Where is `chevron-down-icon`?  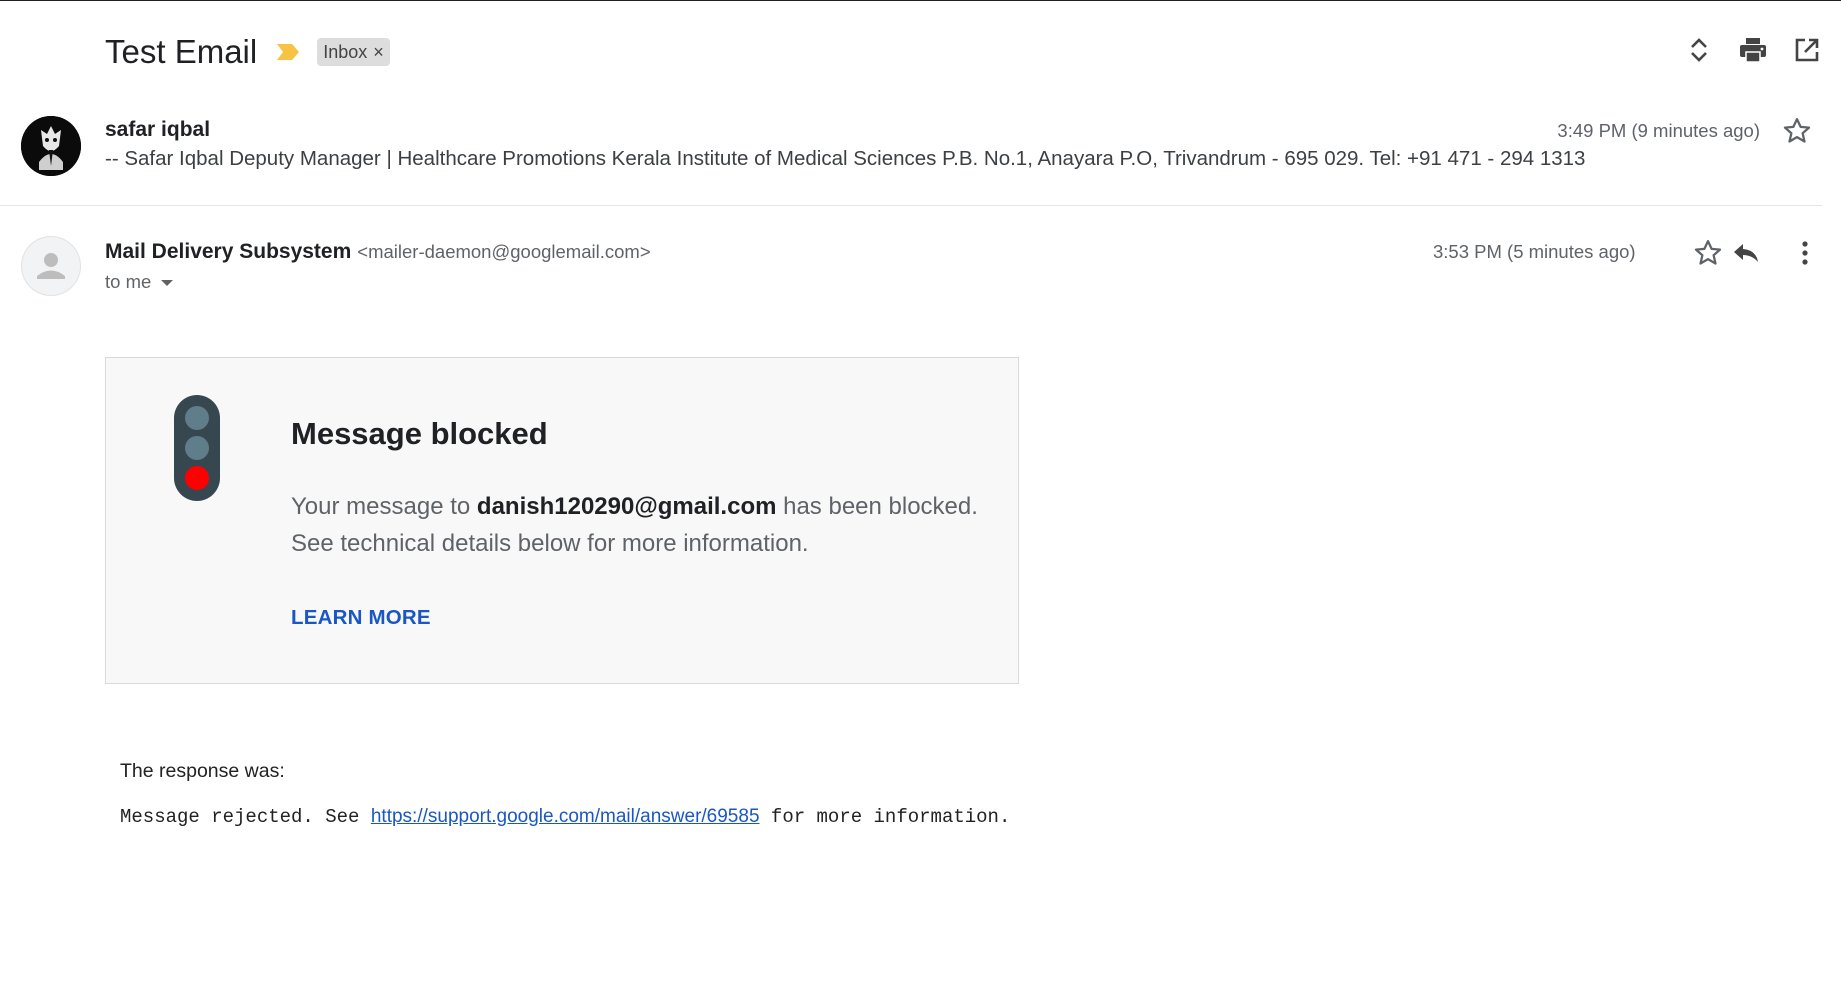
chevron-down-icon is located at coordinates (167, 283).